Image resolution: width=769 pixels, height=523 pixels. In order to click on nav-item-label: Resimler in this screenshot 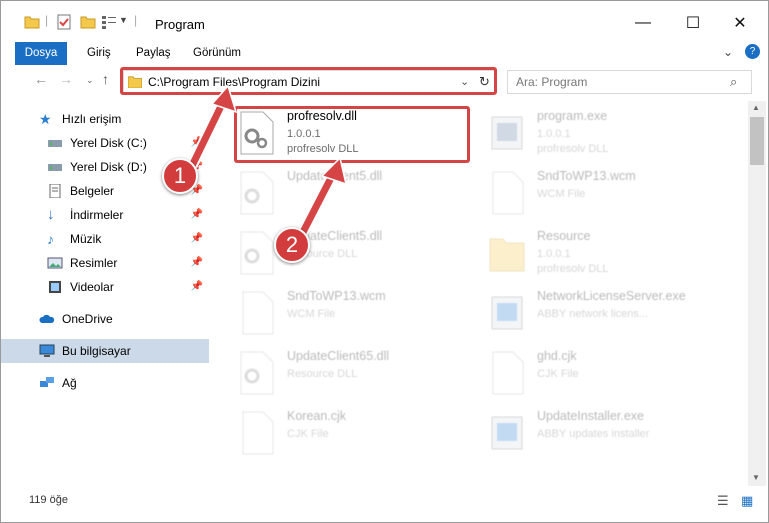, I will do `click(94, 263)`.